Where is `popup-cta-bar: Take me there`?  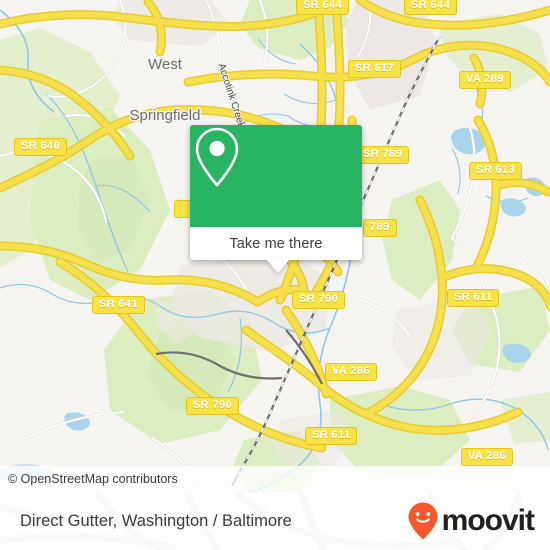
popup-cta-bar: Take me there is located at coordinates (276, 250).